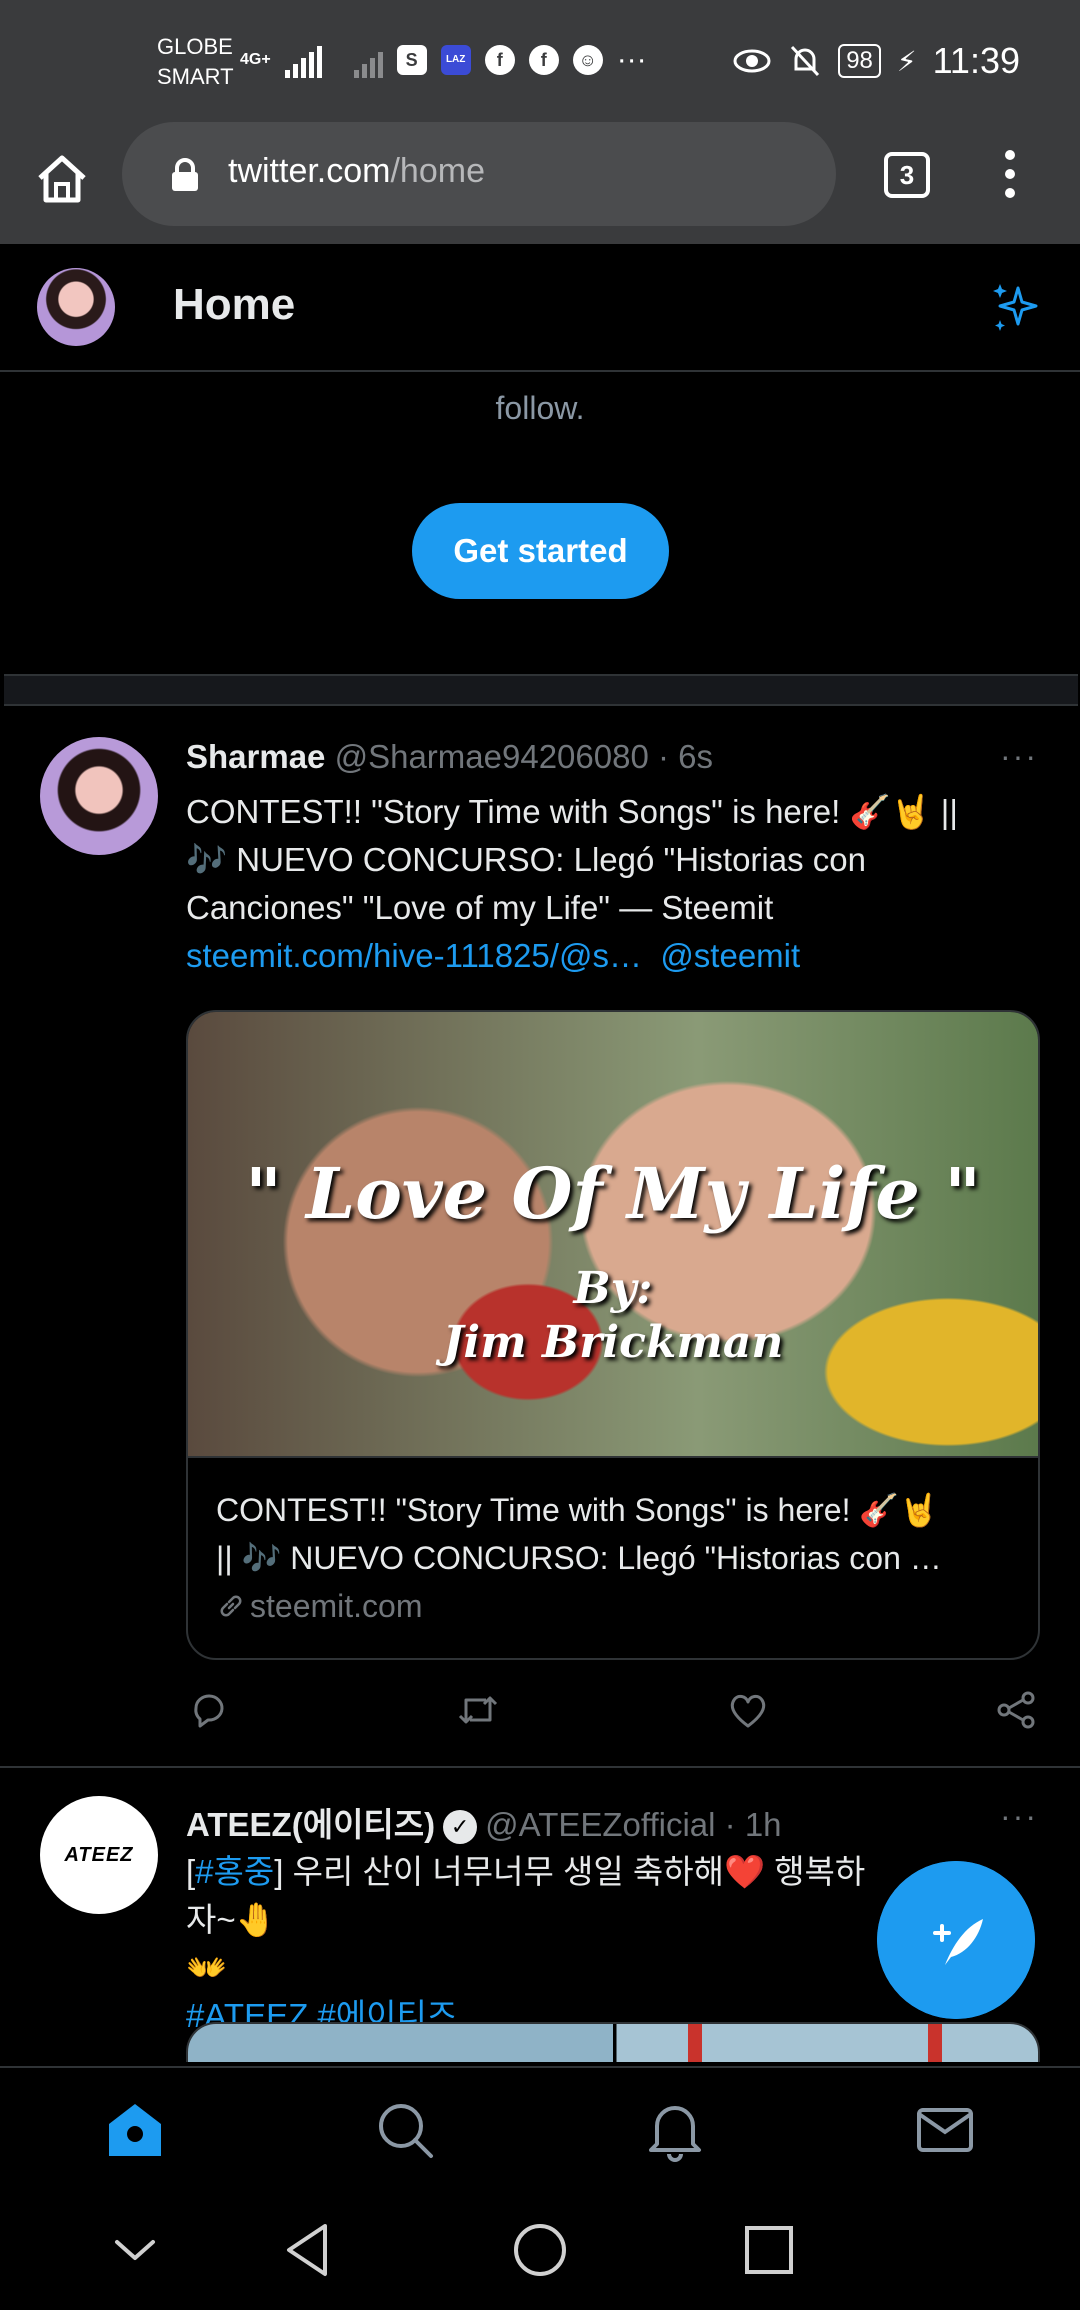 The height and width of the screenshot is (2310, 1080). I want to click on tweet-time: · 1h, so click(753, 1824).